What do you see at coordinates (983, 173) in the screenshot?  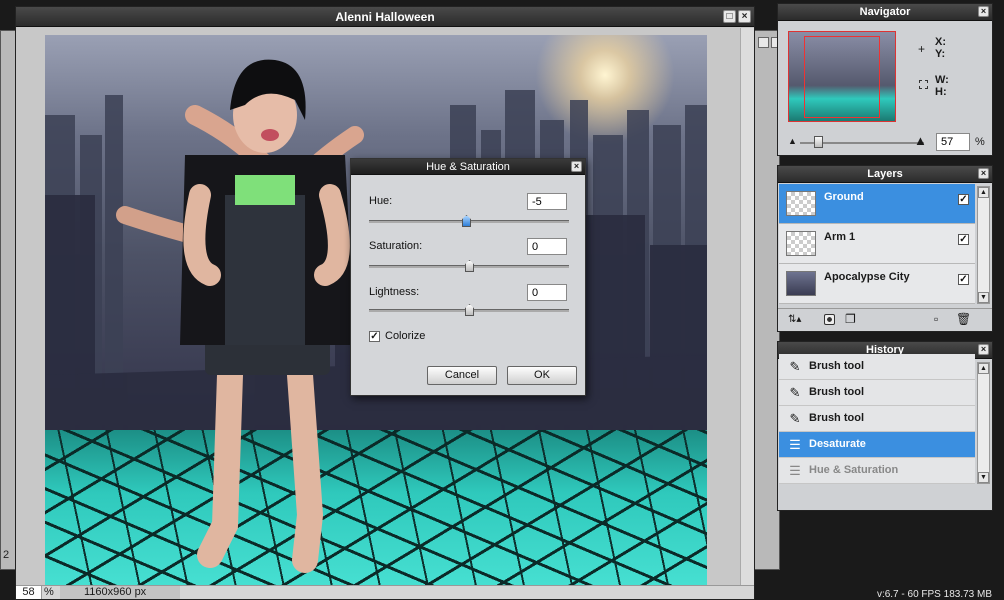 I see `layers-close-button: ×` at bounding box center [983, 173].